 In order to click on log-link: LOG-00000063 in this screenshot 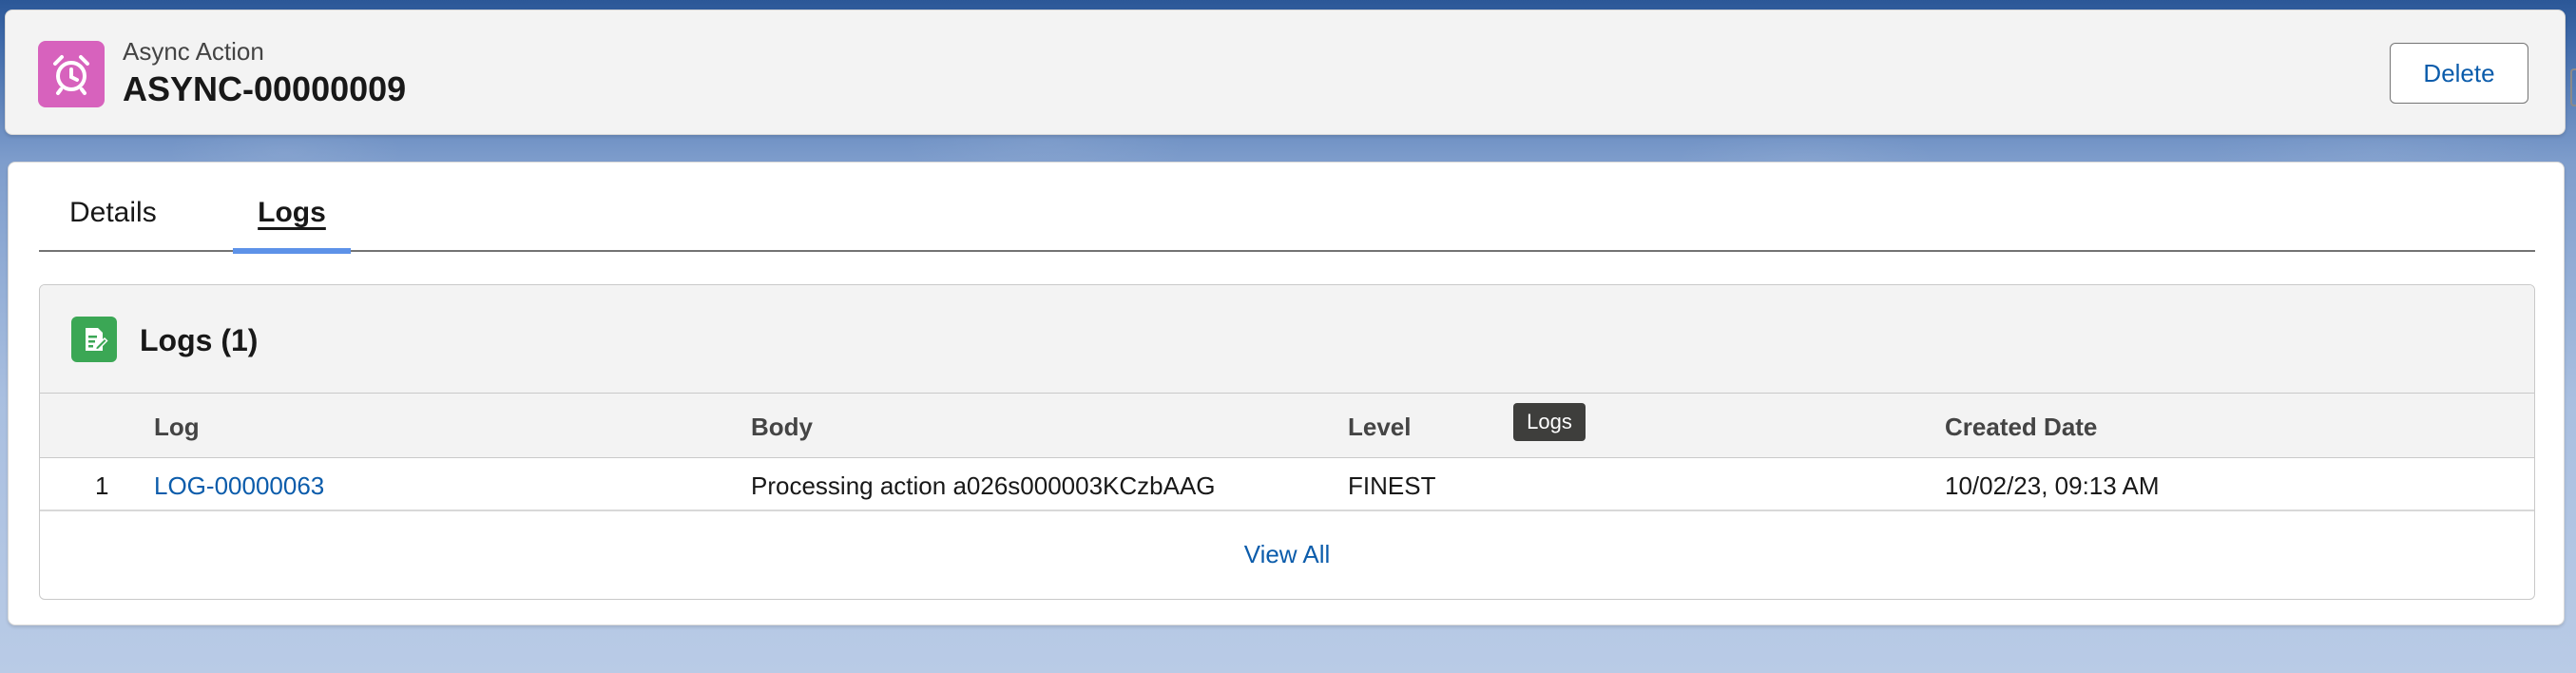, I will do `click(239, 486)`.